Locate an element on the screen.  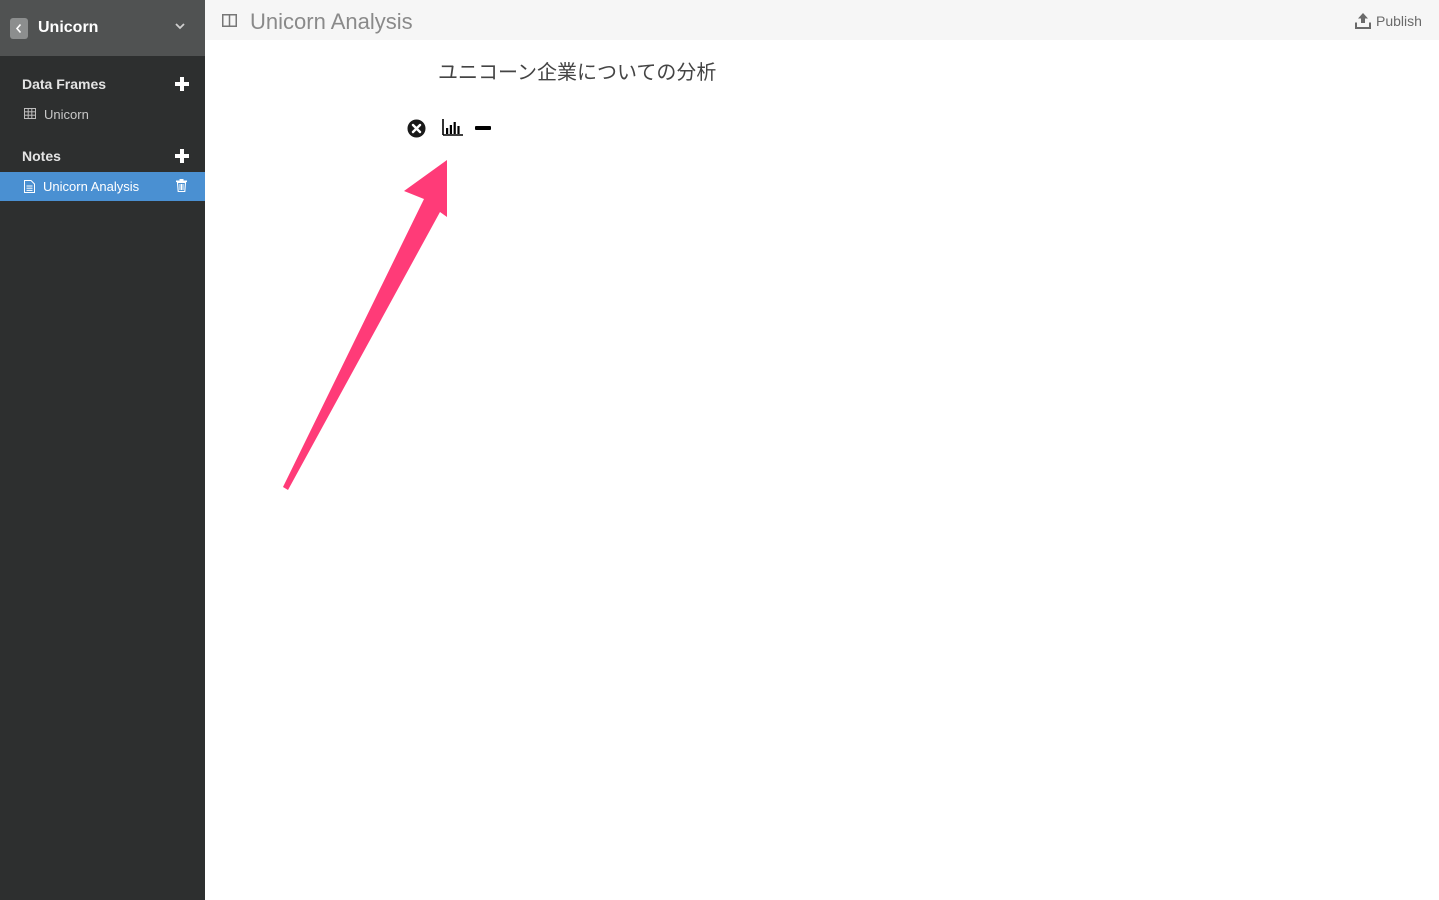
upload-icon is located at coordinates (1363, 21).